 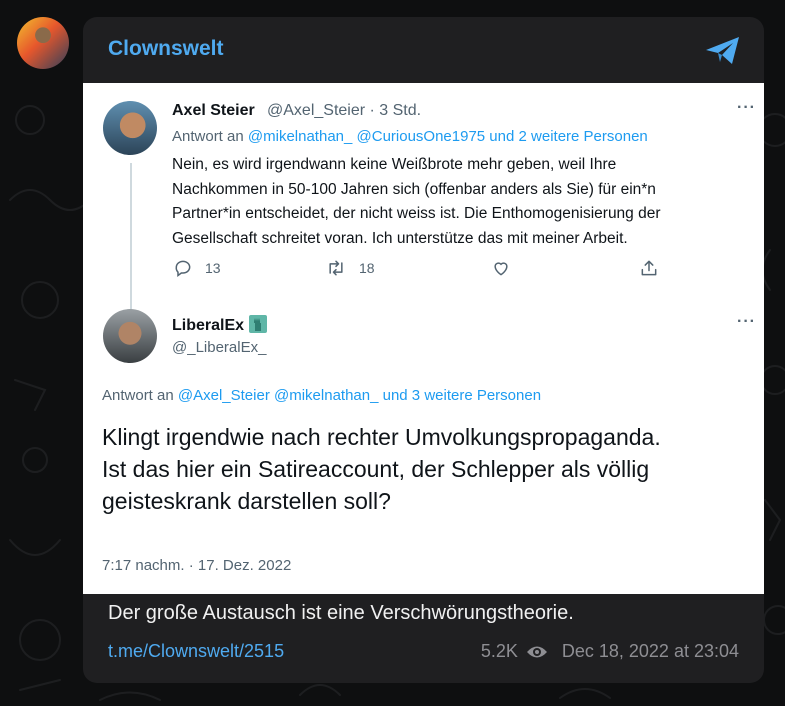 What do you see at coordinates (499, 651) in the screenshot?
I see `view-count: 5.2K` at bounding box center [499, 651].